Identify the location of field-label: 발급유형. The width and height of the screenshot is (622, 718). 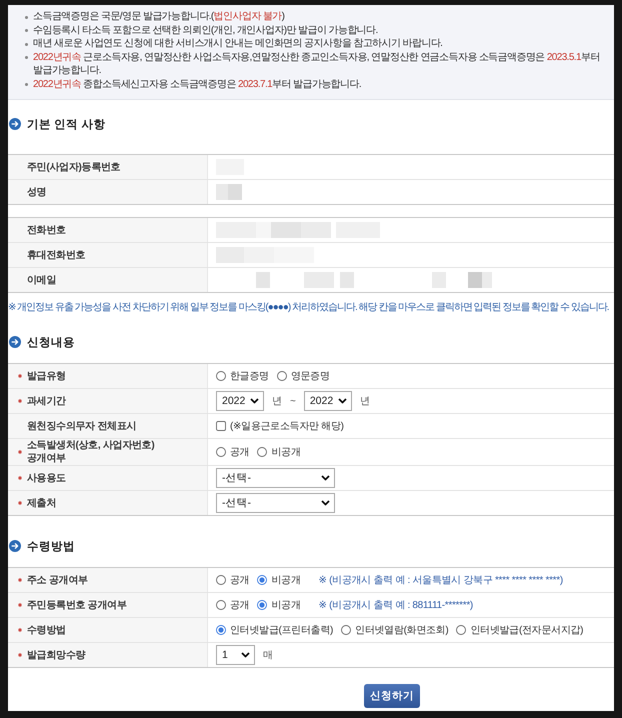
(46, 376).